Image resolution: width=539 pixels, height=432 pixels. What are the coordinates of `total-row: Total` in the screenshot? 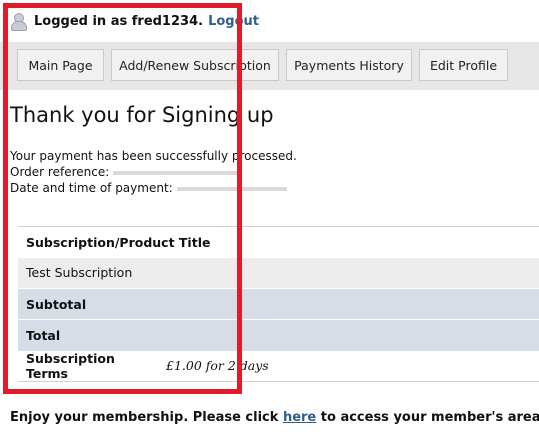 It's located at (278, 335).